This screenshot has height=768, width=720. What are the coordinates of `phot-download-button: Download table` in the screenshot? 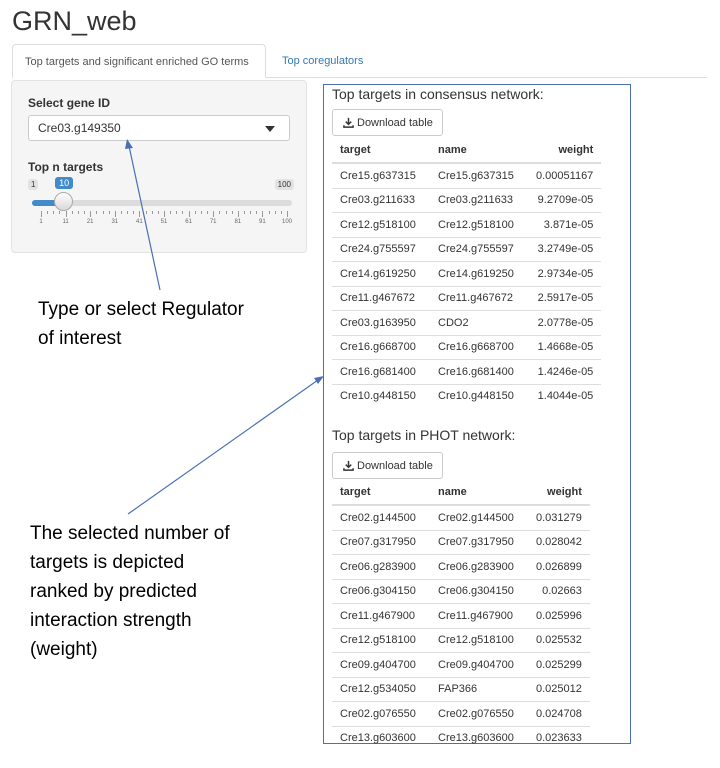 It's located at (387, 465).